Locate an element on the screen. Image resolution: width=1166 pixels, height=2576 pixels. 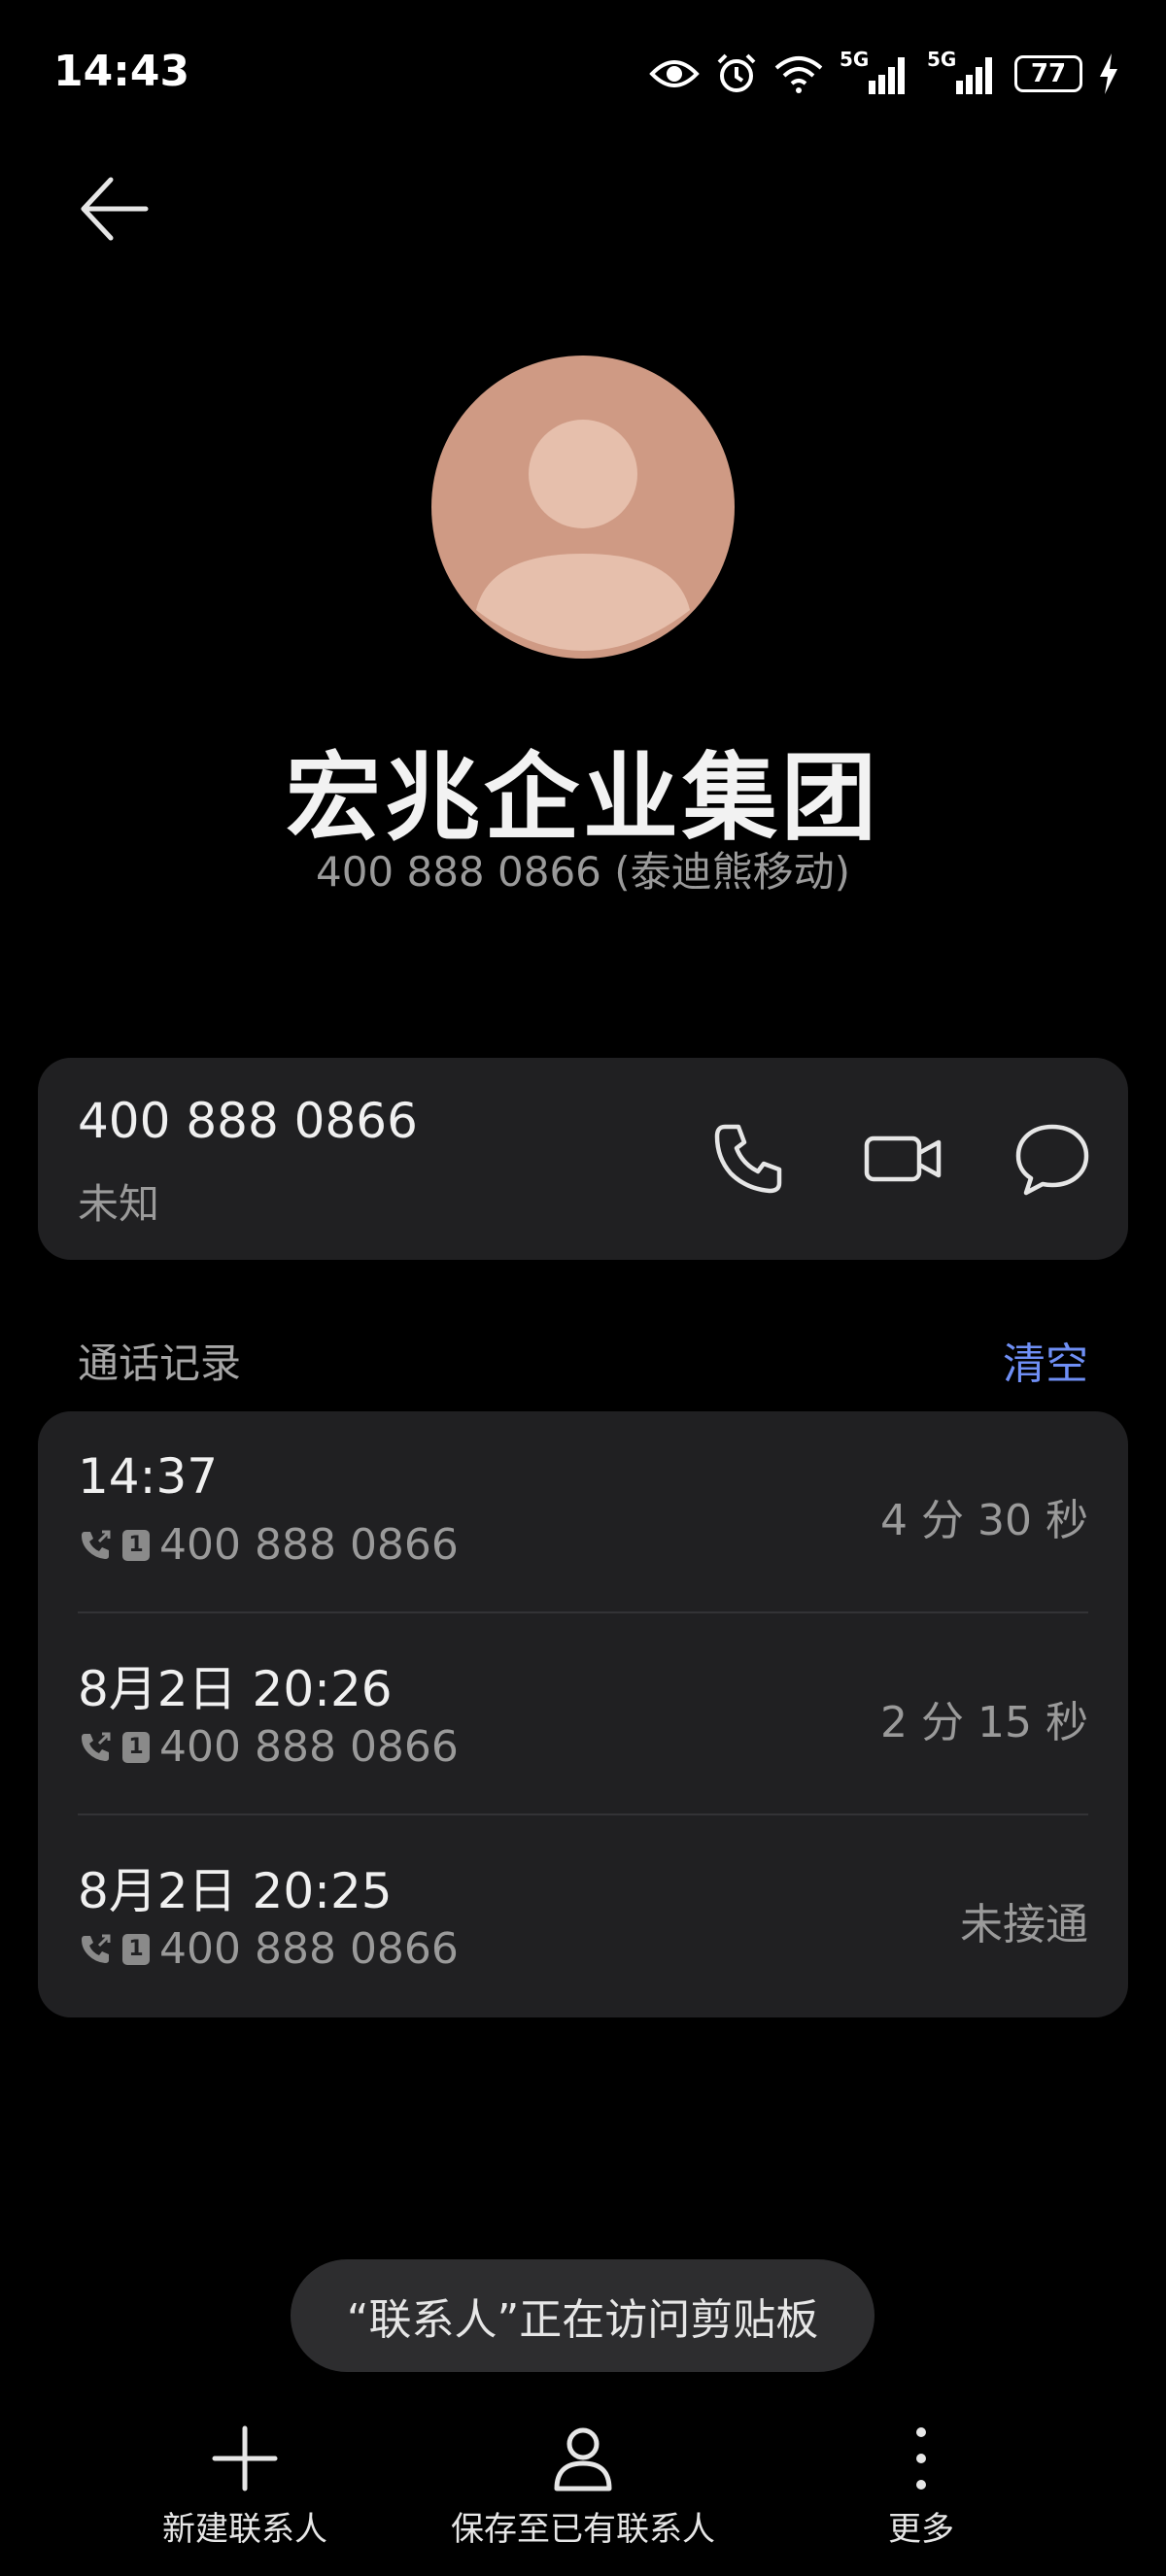
more-label: 更多 is located at coordinates (921, 2529).